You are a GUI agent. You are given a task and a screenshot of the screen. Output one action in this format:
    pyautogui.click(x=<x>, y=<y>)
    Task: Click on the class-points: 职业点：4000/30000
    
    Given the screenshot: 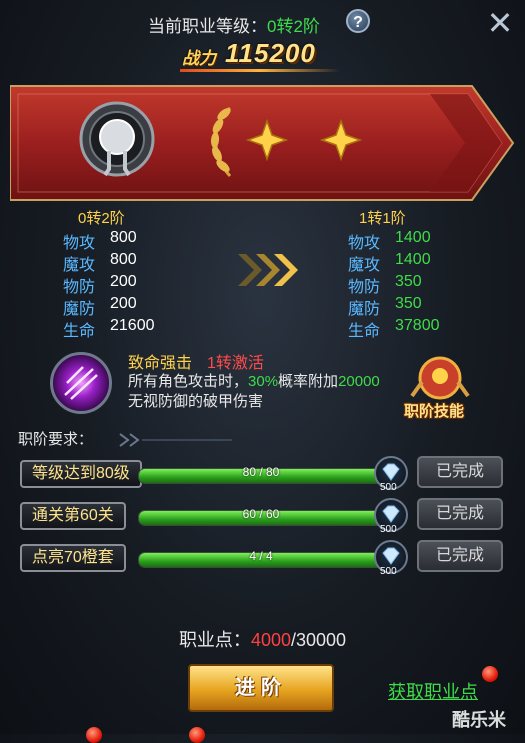 What is the action you would take?
    pyautogui.click(x=262, y=639)
    